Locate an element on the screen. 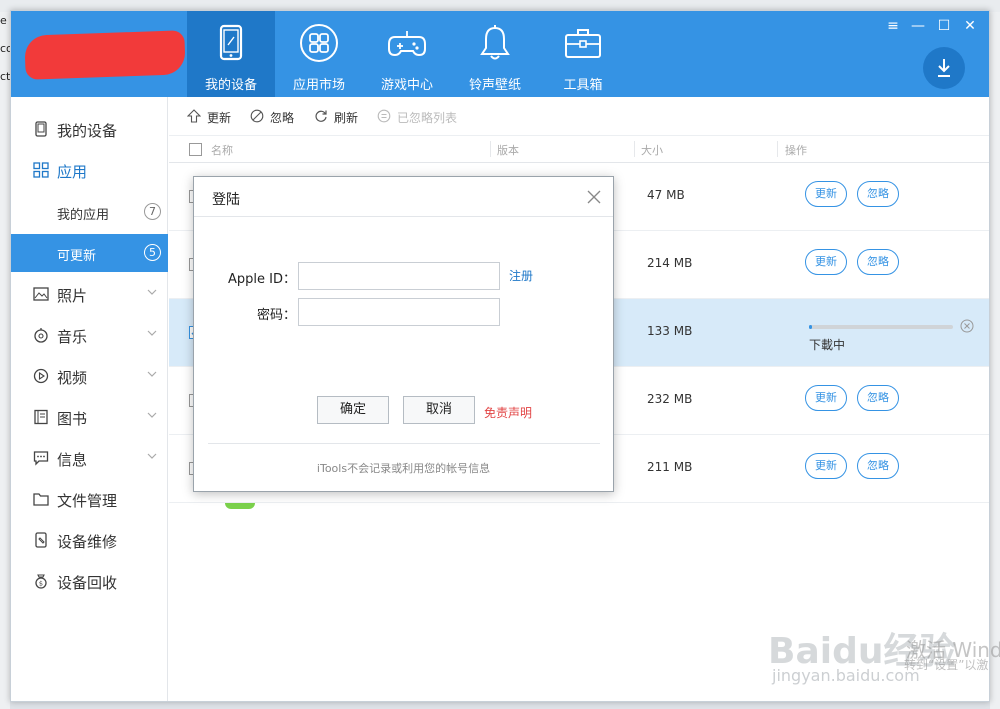 The width and height of the screenshot is (1000, 709). count-badge: 5 is located at coordinates (152, 252).